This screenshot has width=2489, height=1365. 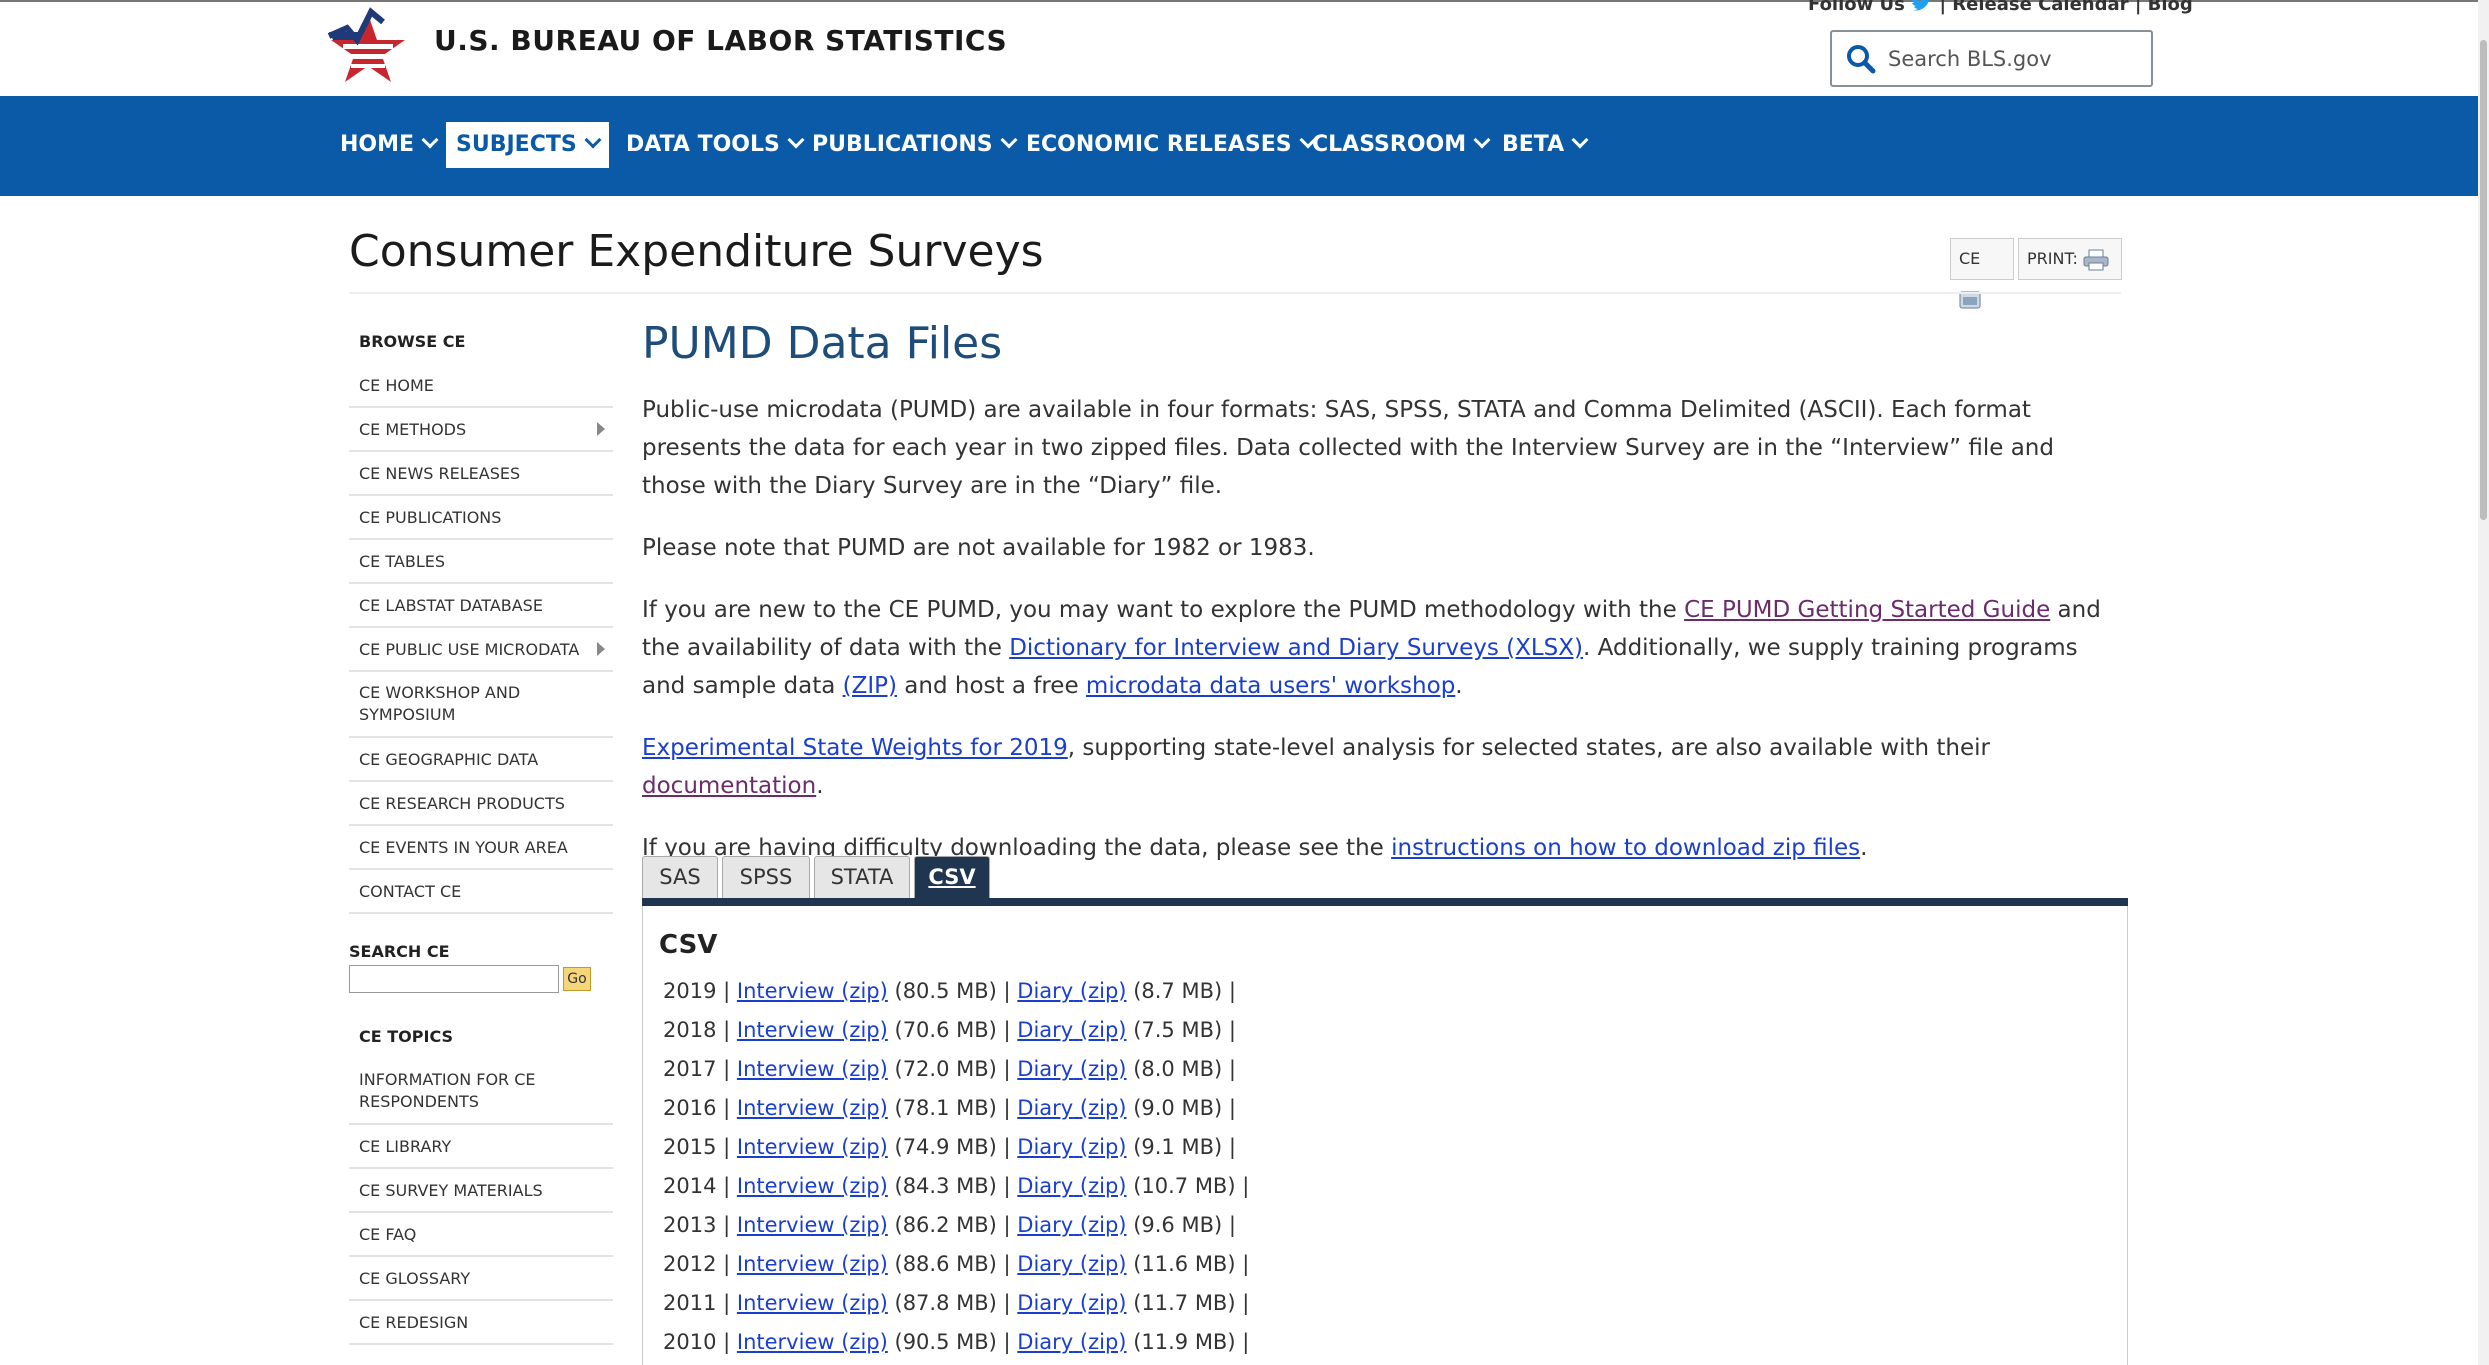 I want to click on nav-label: CLASSROOM, so click(x=1389, y=144).